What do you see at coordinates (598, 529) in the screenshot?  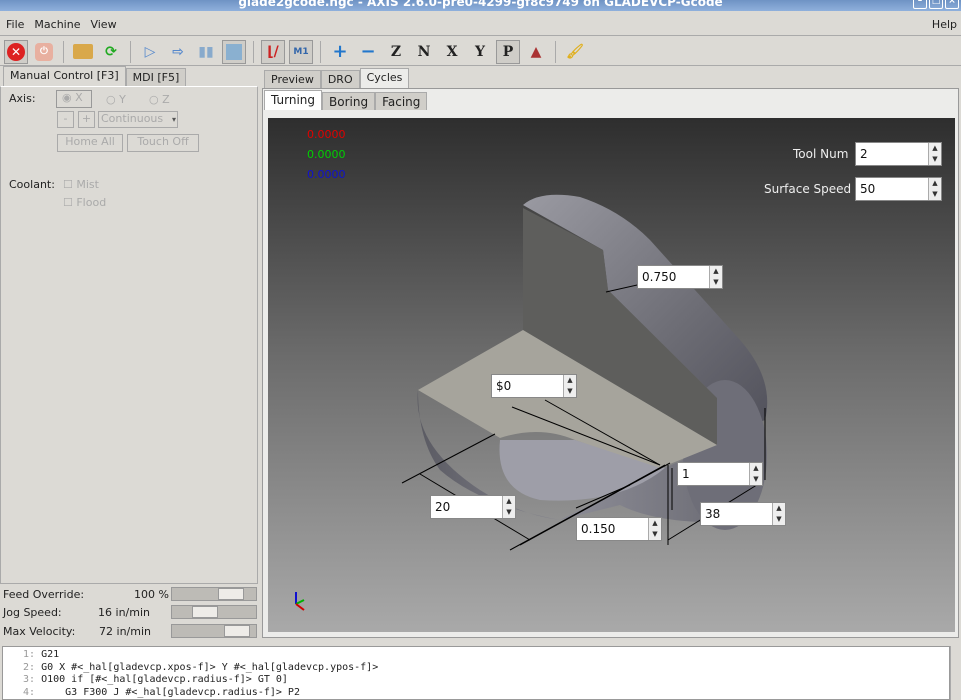 I see `feed-value: 0.150` at bounding box center [598, 529].